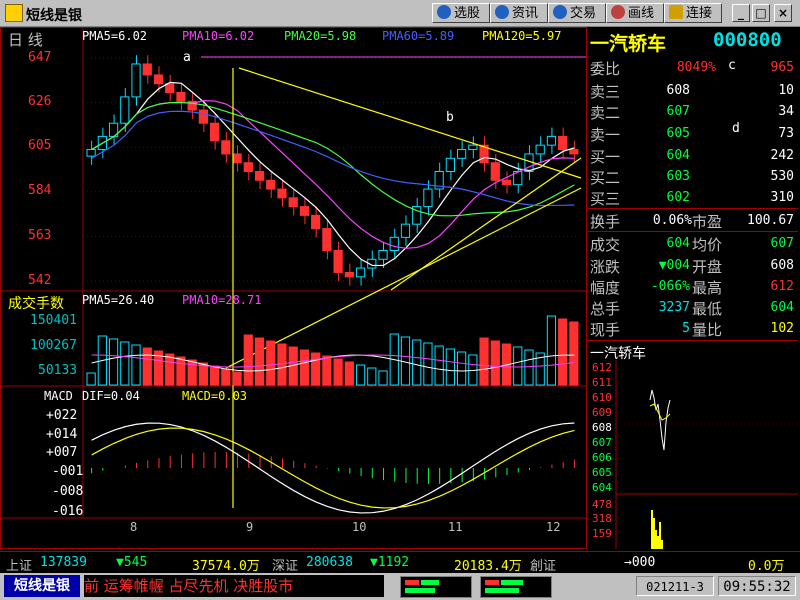 This screenshot has width=800, height=600. I want to click on close-button: ×, so click(783, 13).